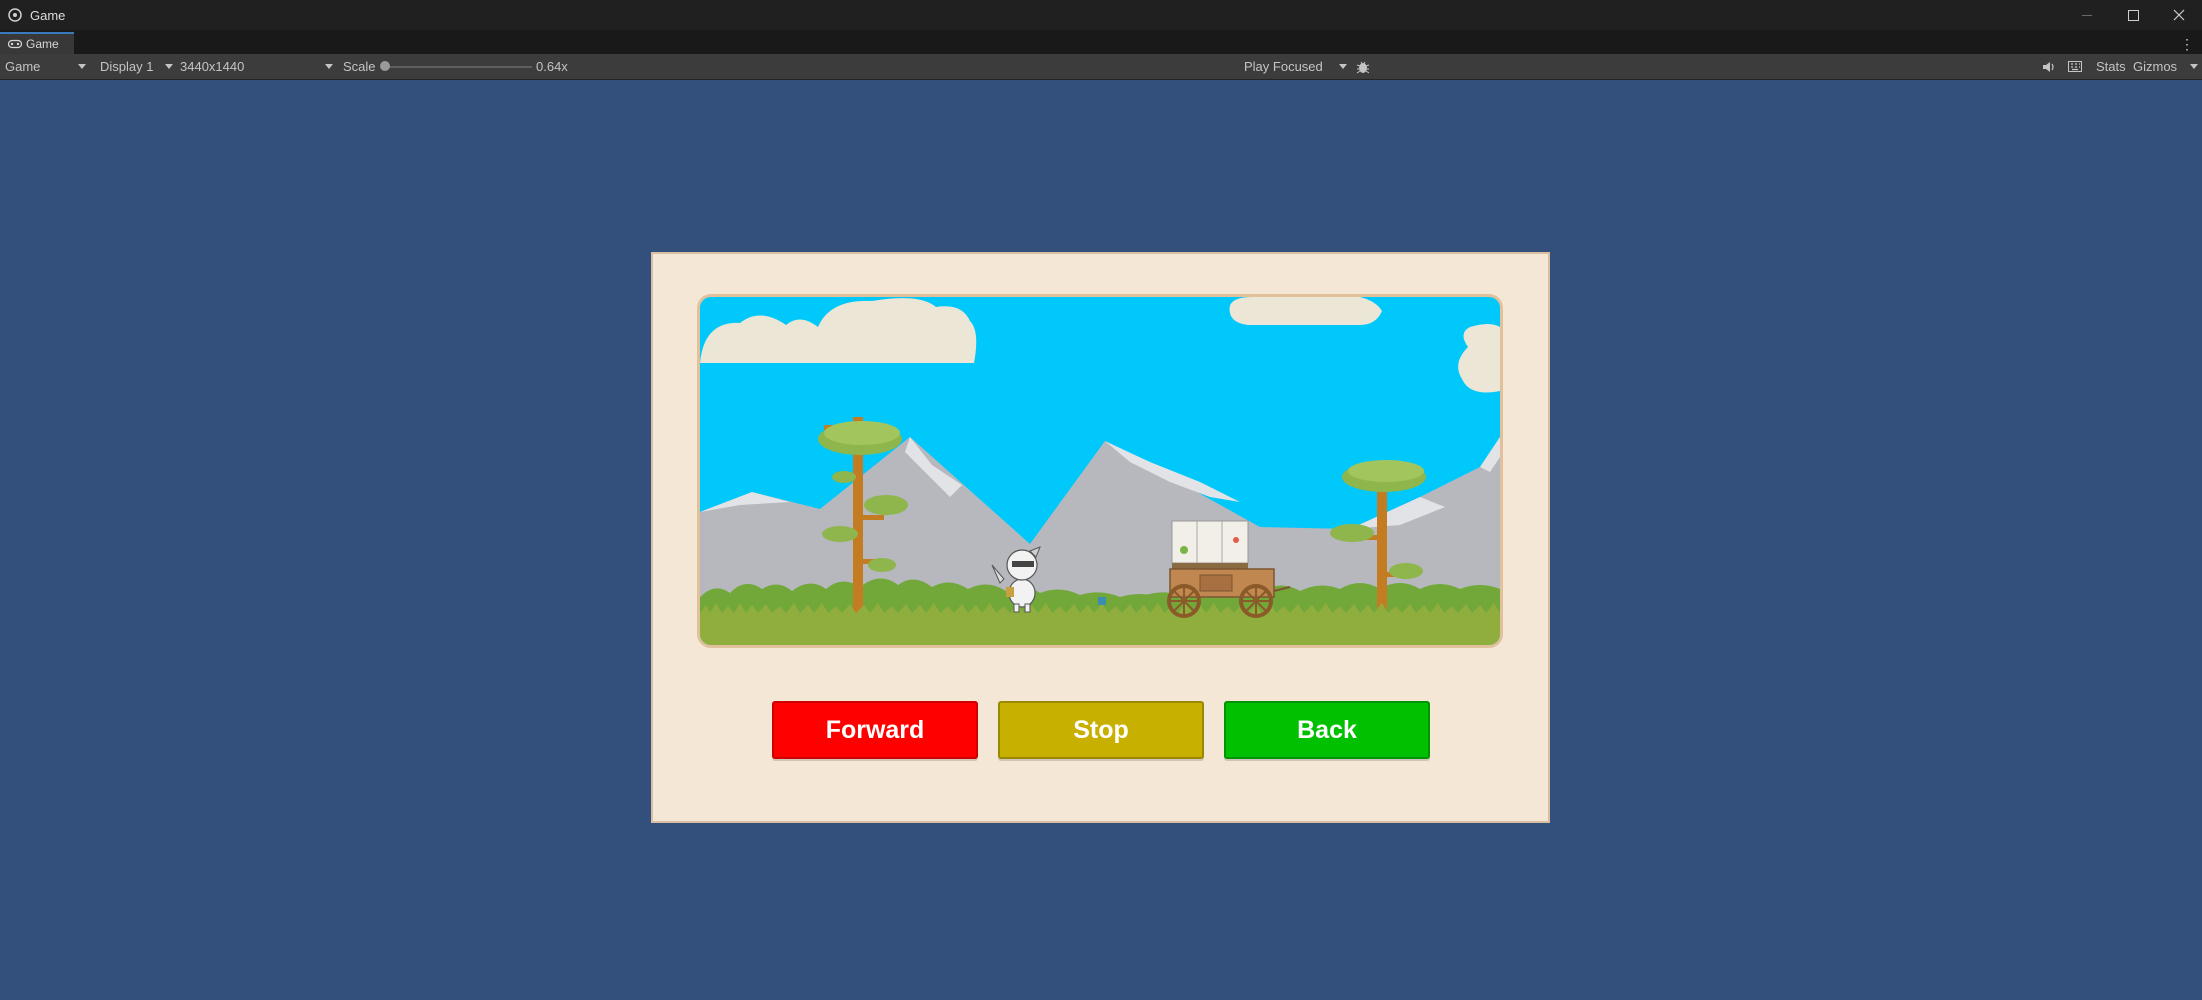 This screenshot has width=2202, height=1000. Describe the element at coordinates (23, 66) in the screenshot. I see `view-mode-value: Game` at that location.